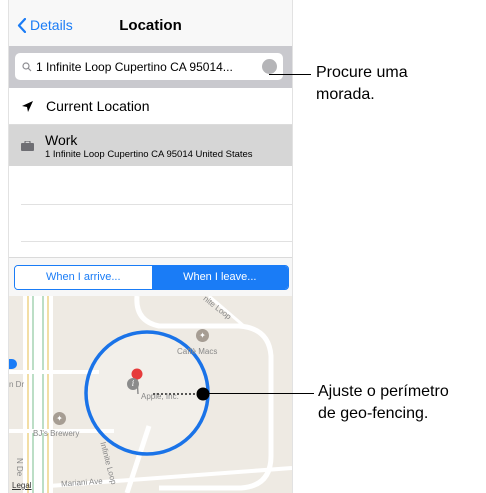  What do you see at coordinates (383, 391) in the screenshot?
I see `callout-geofence-line1: Ajuste o perímetro` at bounding box center [383, 391].